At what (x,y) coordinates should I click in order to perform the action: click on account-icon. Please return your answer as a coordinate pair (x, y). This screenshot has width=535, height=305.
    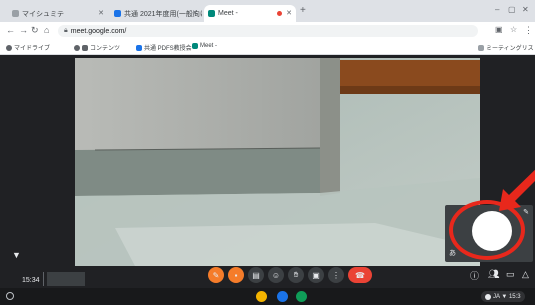
    Looking at the image, I should click on (488, 296).